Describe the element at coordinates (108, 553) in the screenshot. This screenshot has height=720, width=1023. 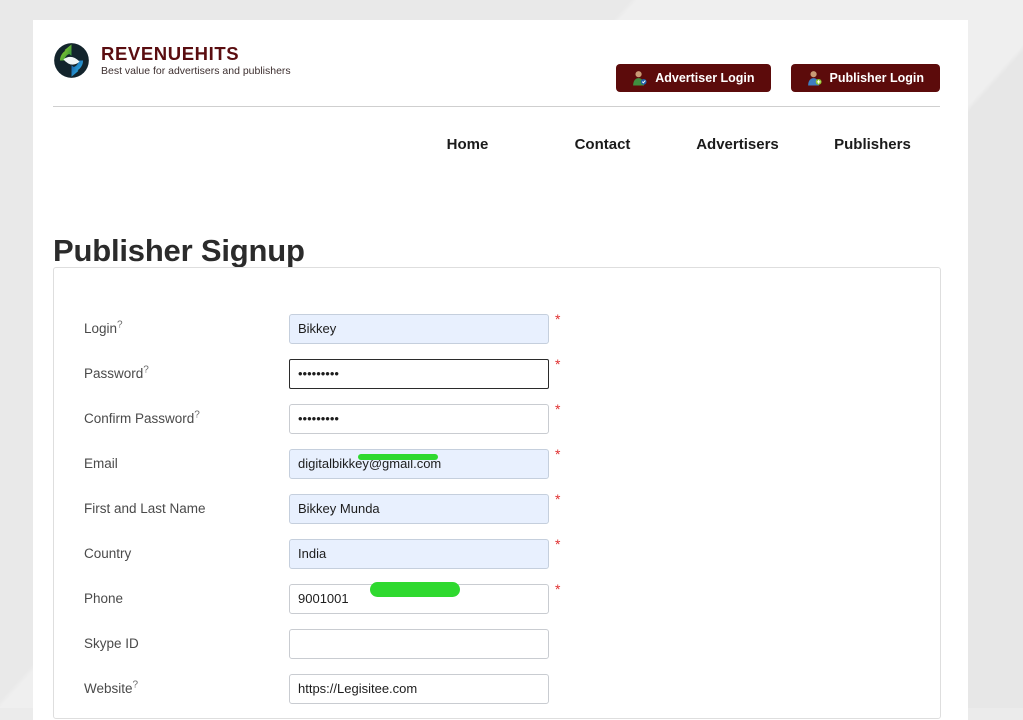
I see `field-label-country: Country` at that location.